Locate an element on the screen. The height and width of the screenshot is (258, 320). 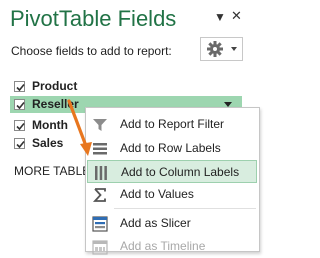
menu-add-as-slicer: Add as Slicer is located at coordinates (172, 223).